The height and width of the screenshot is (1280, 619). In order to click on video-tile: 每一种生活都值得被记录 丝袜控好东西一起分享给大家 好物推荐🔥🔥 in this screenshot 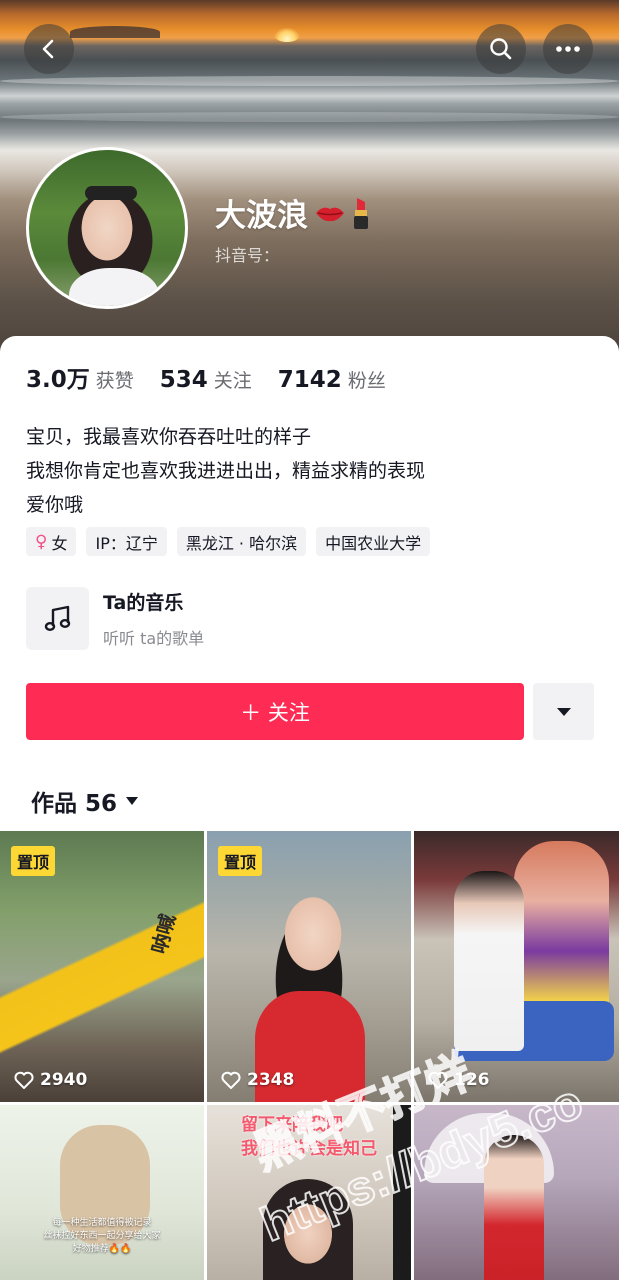, I will do `click(102, 1192)`.